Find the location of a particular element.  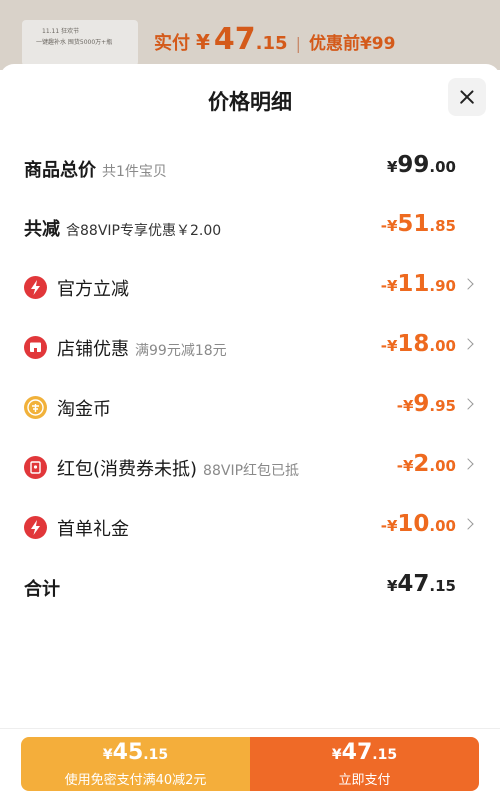

pay-now-button: ¥47.15 立即支付 is located at coordinates (364, 764).